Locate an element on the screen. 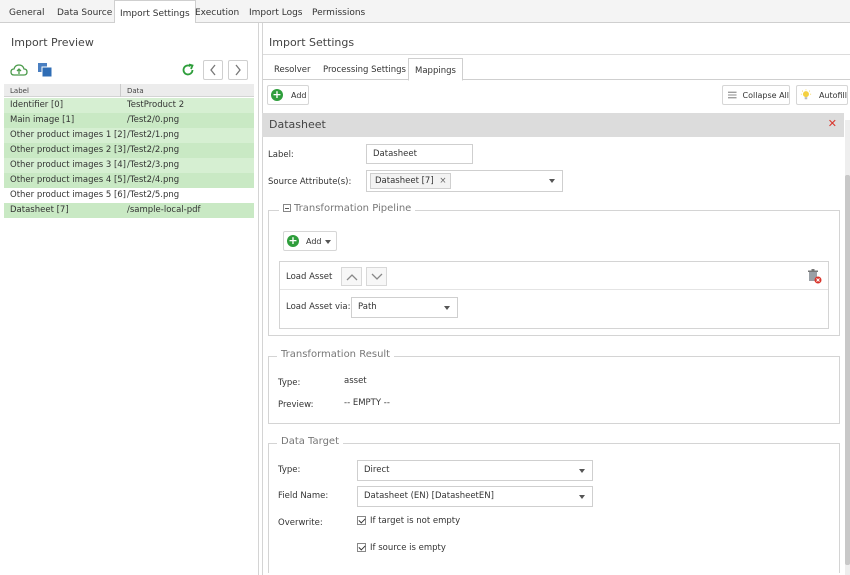 The image size is (850, 575). list-icon is located at coordinates (732, 95).